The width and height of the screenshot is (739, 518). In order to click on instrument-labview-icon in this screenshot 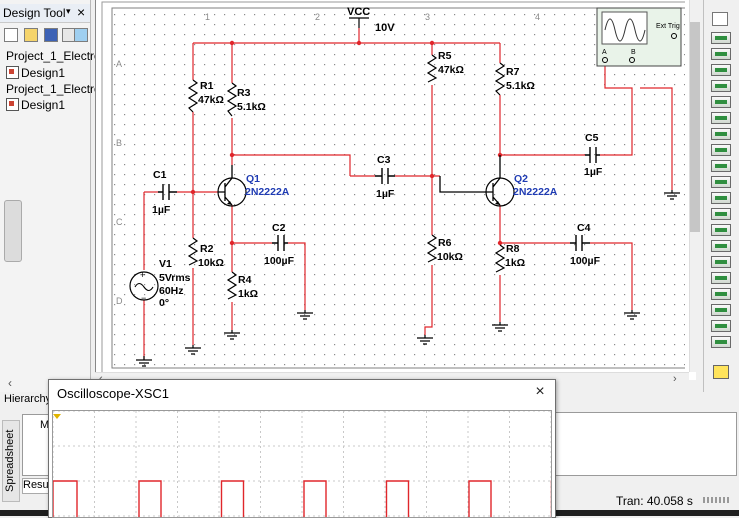, I will do `click(721, 310)`.